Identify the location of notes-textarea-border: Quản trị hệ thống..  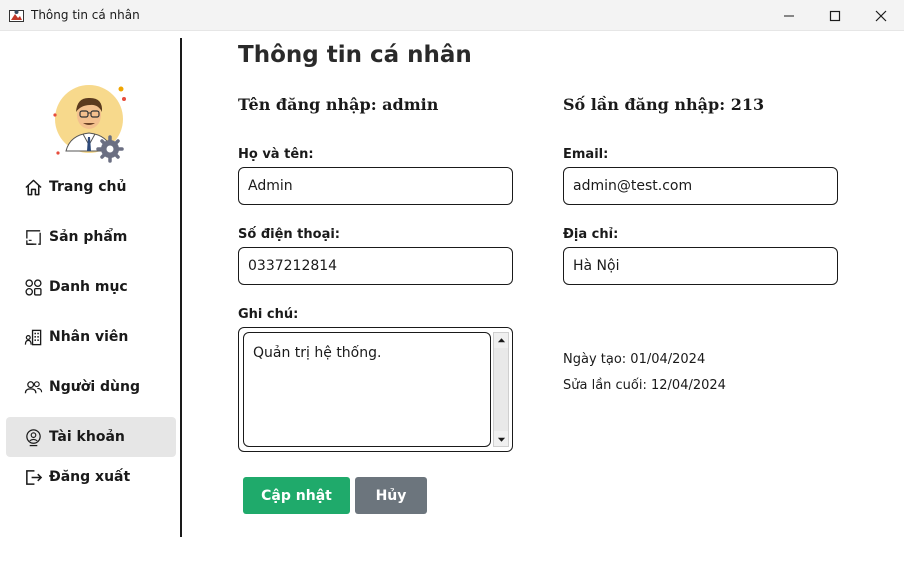
(367, 389).